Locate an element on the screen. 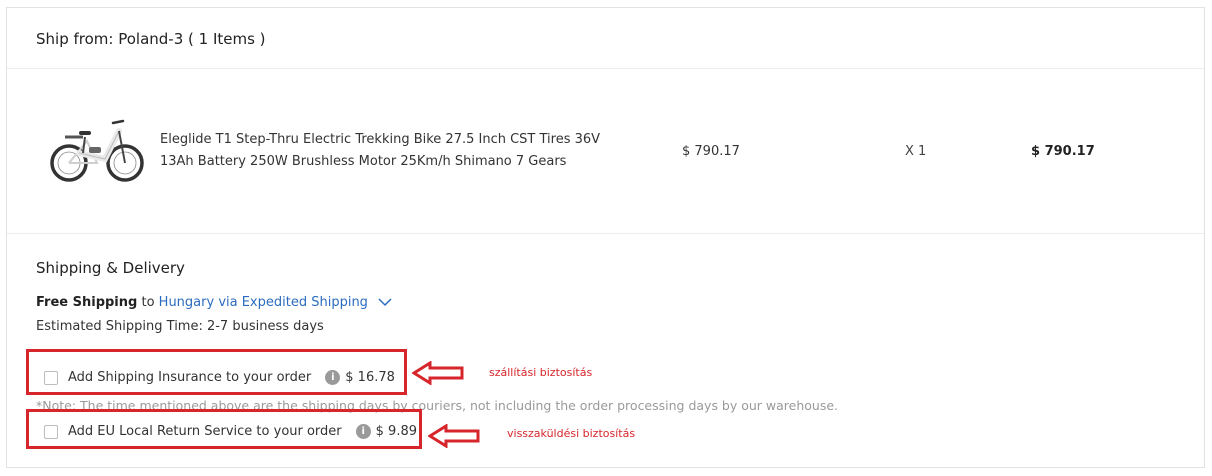 The image size is (1212, 476). chevron-down-icon is located at coordinates (385, 302).